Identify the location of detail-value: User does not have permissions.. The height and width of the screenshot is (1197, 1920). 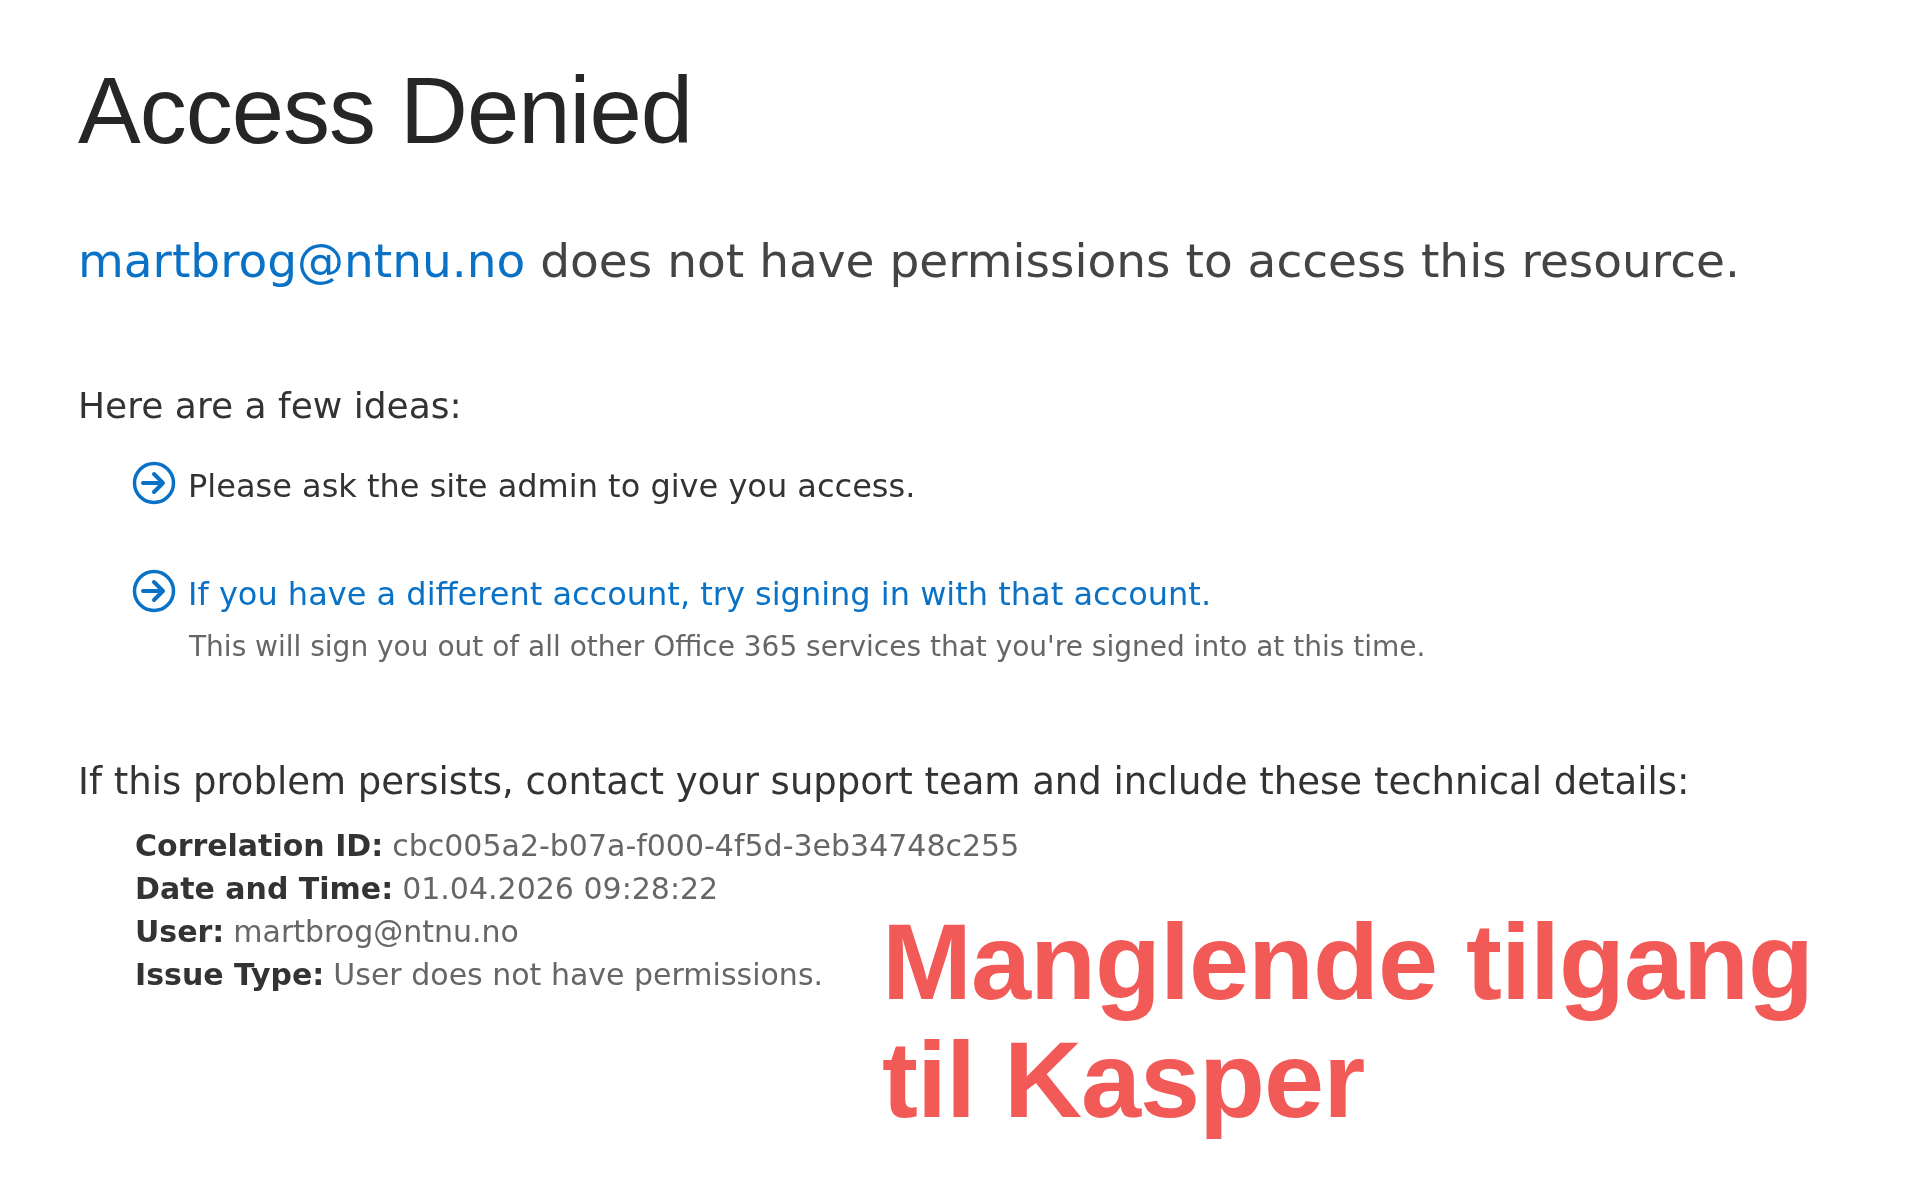
(578, 975).